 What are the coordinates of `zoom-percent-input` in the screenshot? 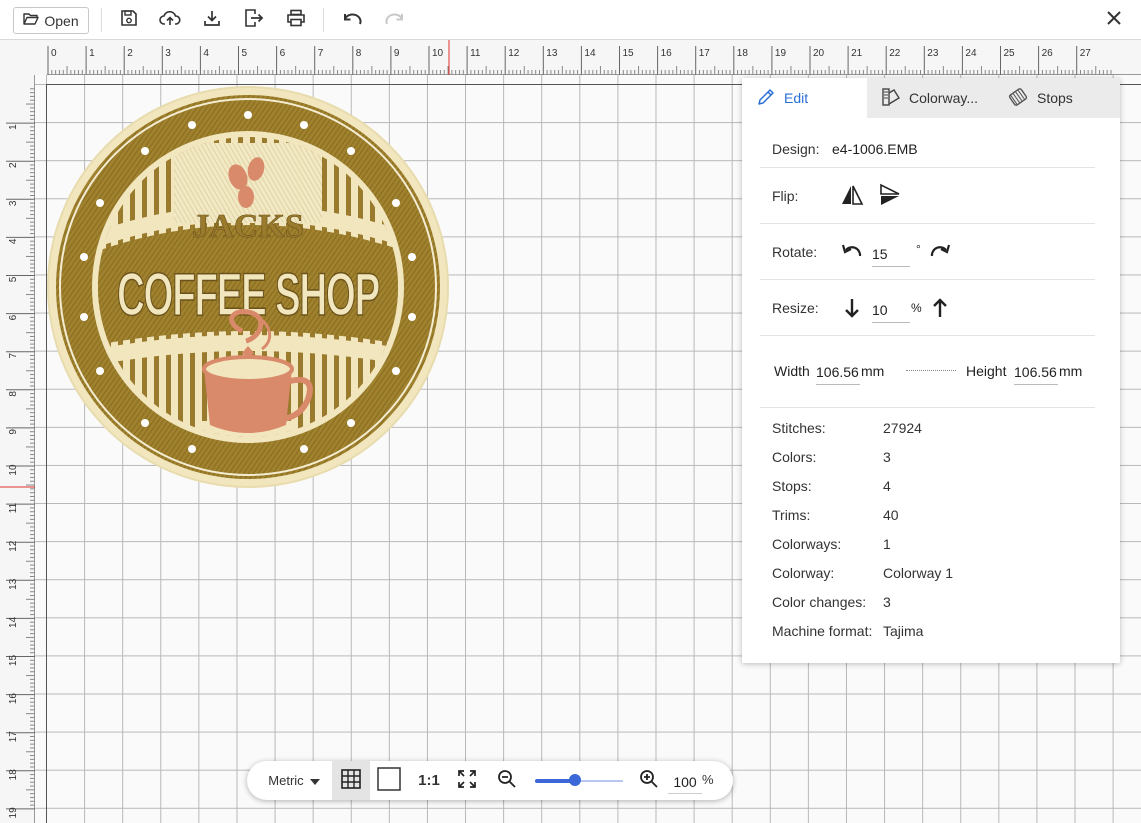 It's located at (685, 782).